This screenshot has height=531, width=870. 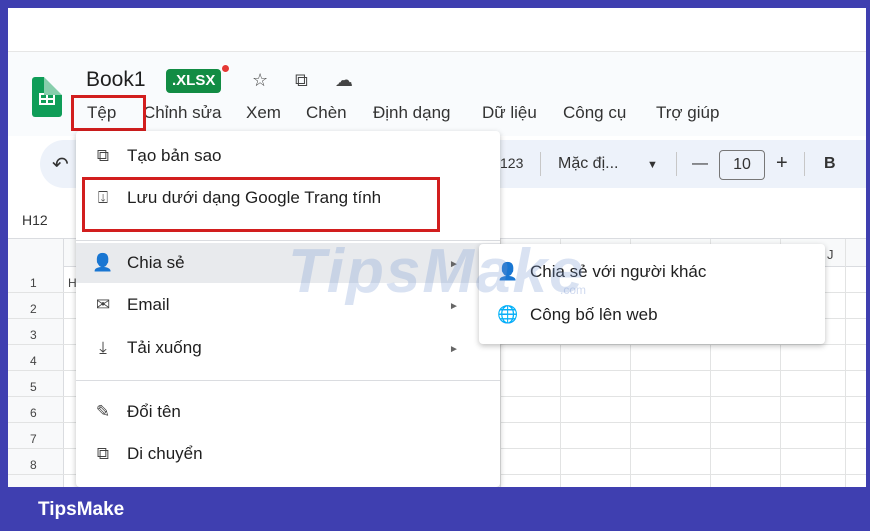 What do you see at coordinates (165, 453) in the screenshot?
I see `menu-item-label: Di chuyển` at bounding box center [165, 453].